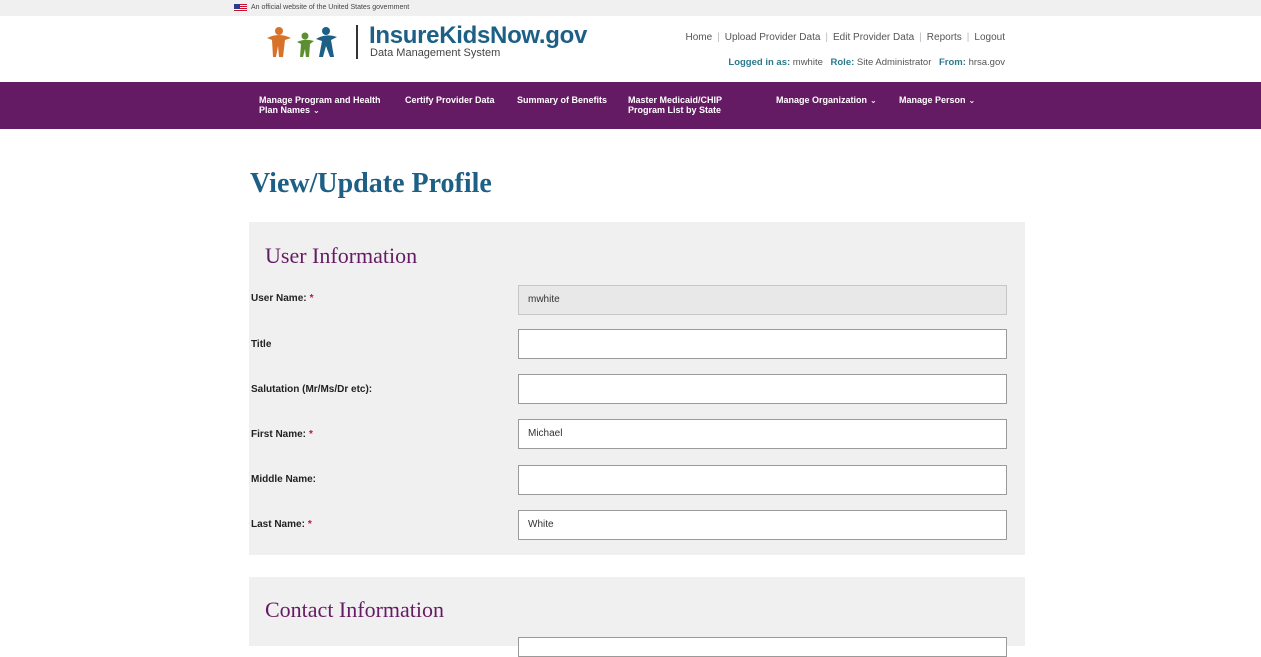 The image size is (1261, 657). I want to click on people-family-icon, so click(302, 42).